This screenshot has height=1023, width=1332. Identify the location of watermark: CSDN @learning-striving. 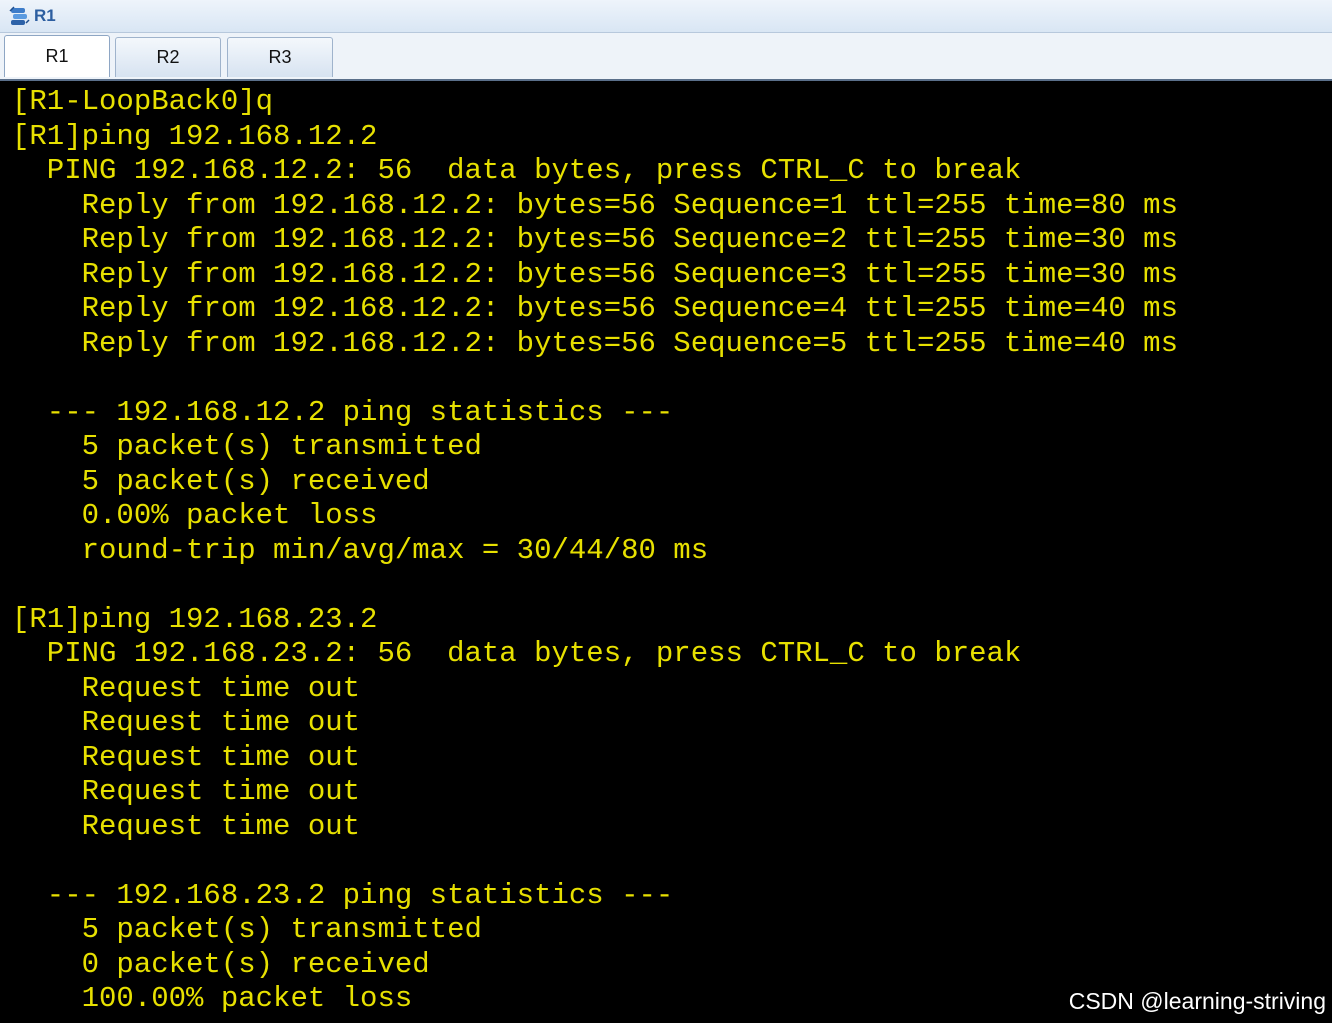
(1197, 1001).